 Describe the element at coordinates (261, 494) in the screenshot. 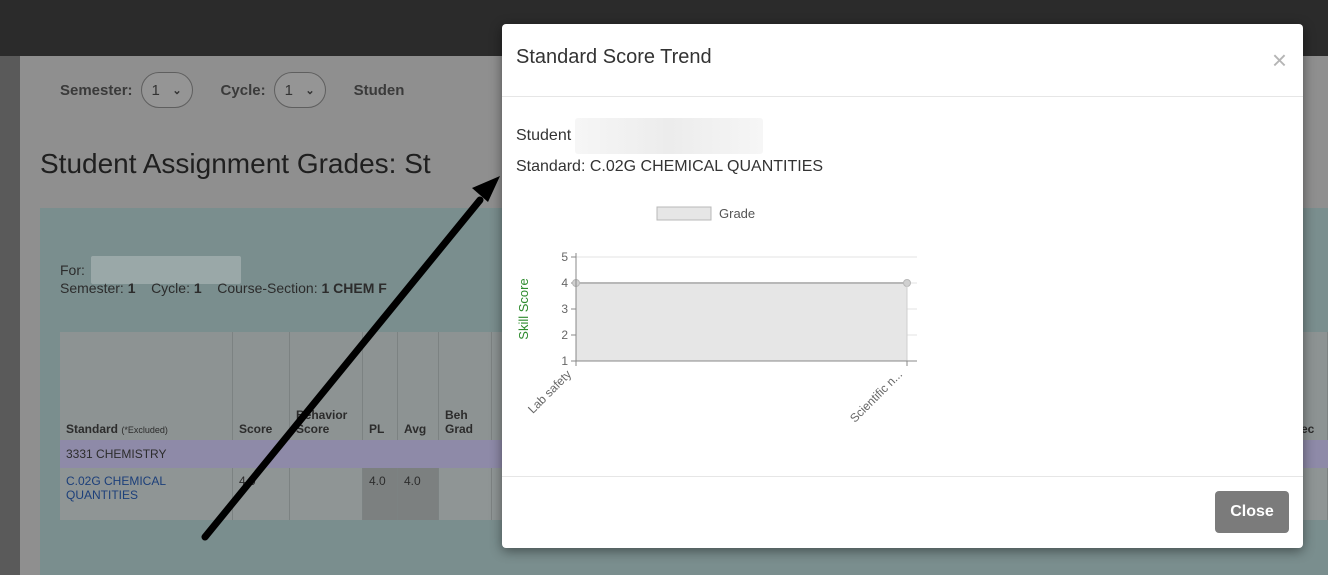

I see `cell-score: 4.0` at that location.